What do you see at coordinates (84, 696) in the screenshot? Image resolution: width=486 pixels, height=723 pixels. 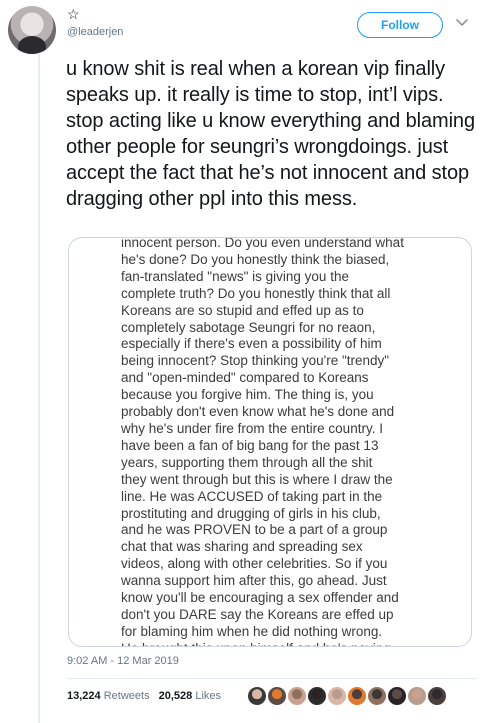 I see `retweets-count: 13,224` at bounding box center [84, 696].